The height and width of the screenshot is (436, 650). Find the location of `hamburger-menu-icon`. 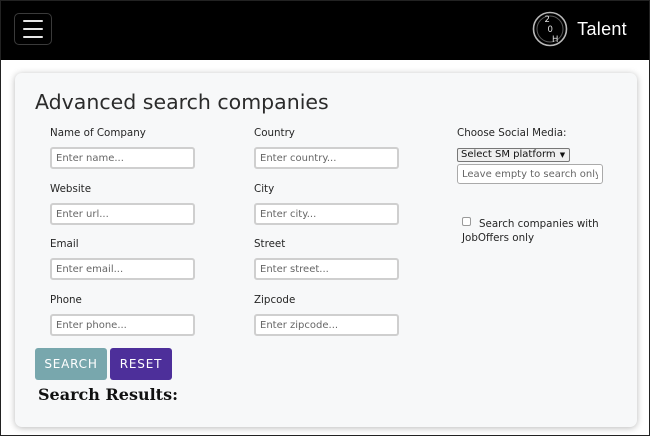

hamburger-menu-icon is located at coordinates (33, 29).